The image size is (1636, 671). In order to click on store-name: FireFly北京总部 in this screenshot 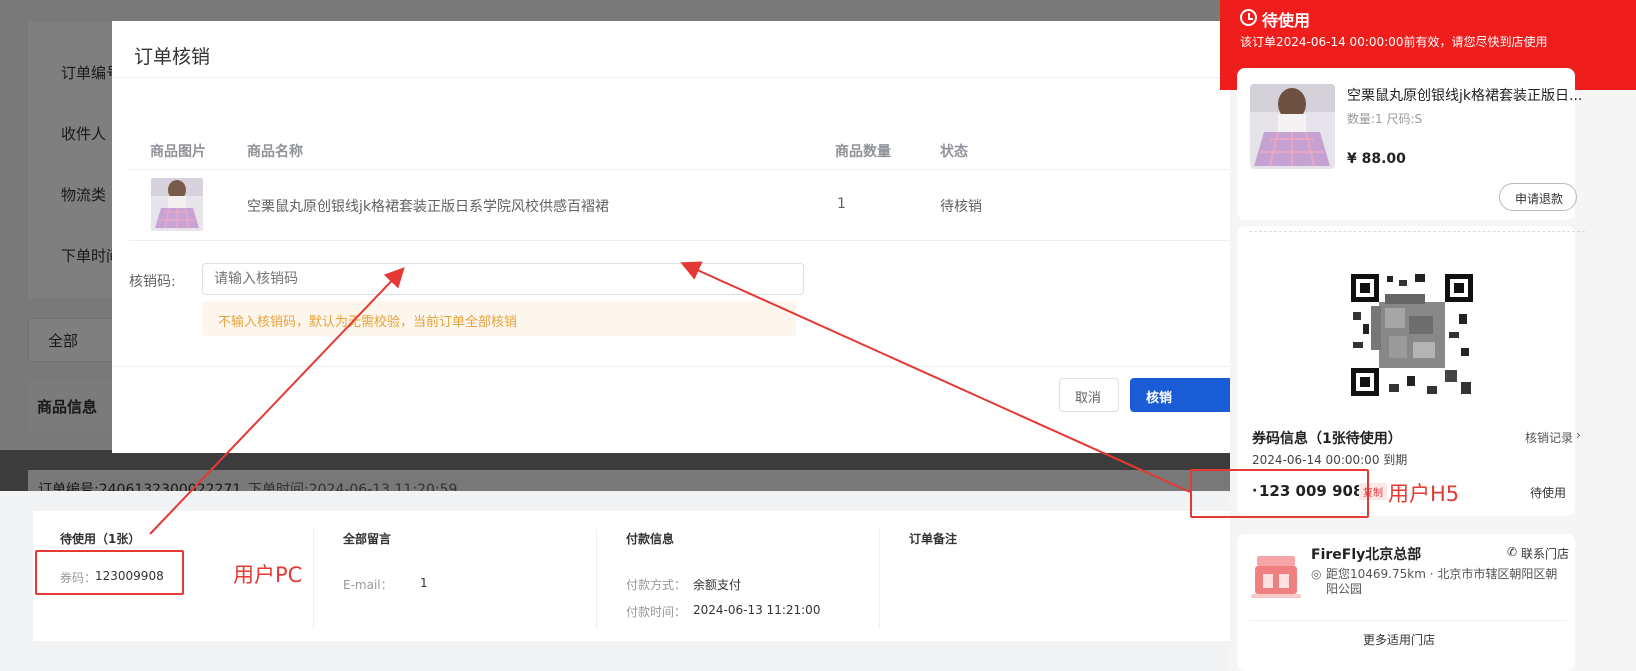, I will do `click(1366, 555)`.